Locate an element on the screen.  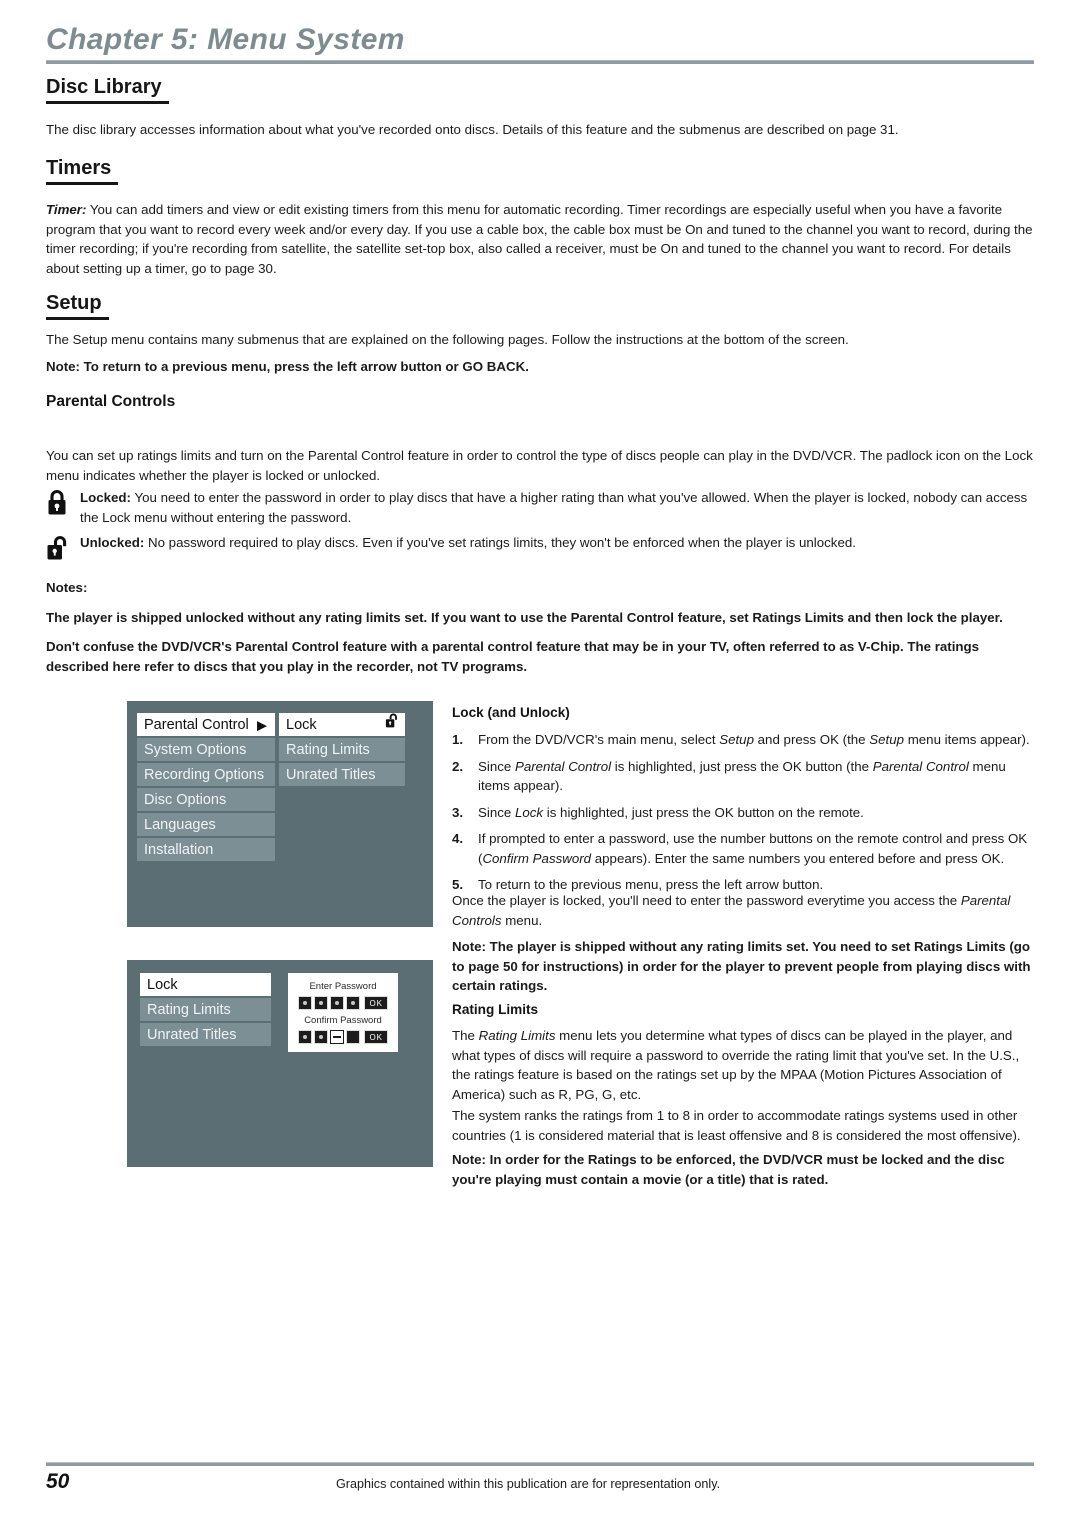
step-text-part: and press OK (the is located at coordinates (811, 739).